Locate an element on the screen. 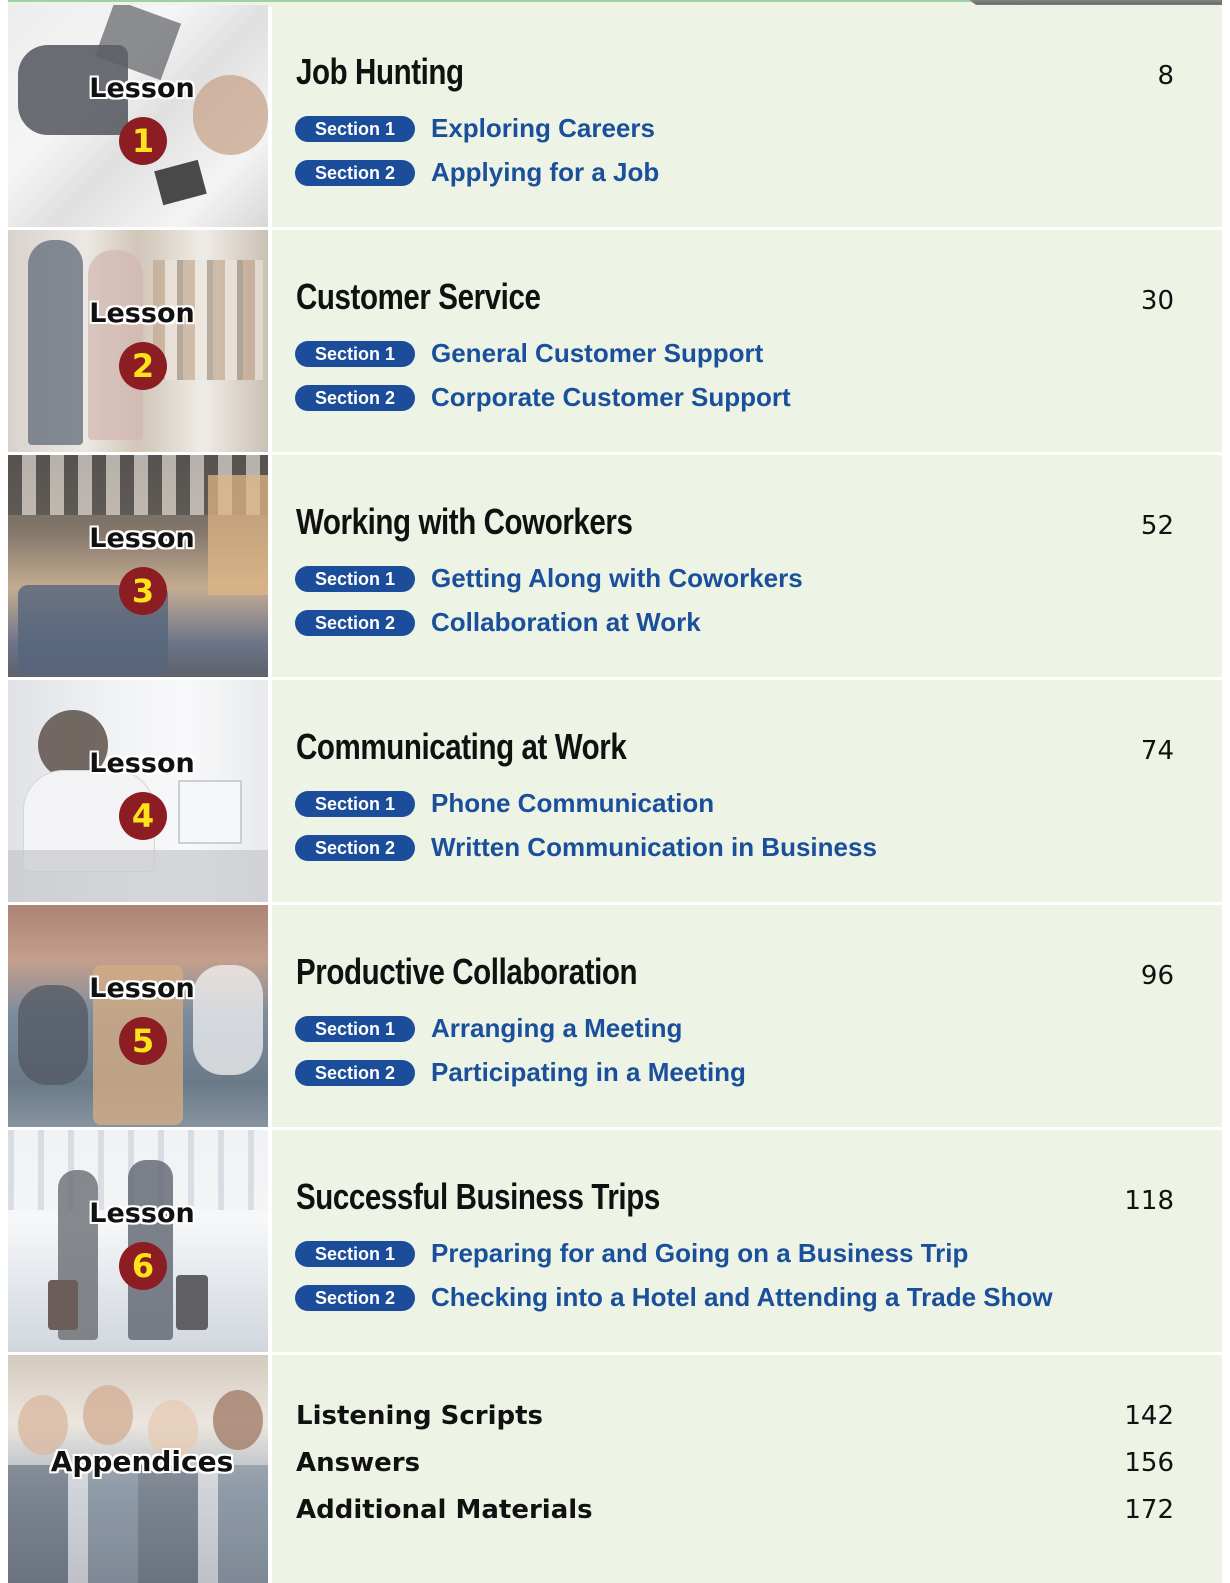  lesson-photo: Lesson 5 is located at coordinates (138, 1016).